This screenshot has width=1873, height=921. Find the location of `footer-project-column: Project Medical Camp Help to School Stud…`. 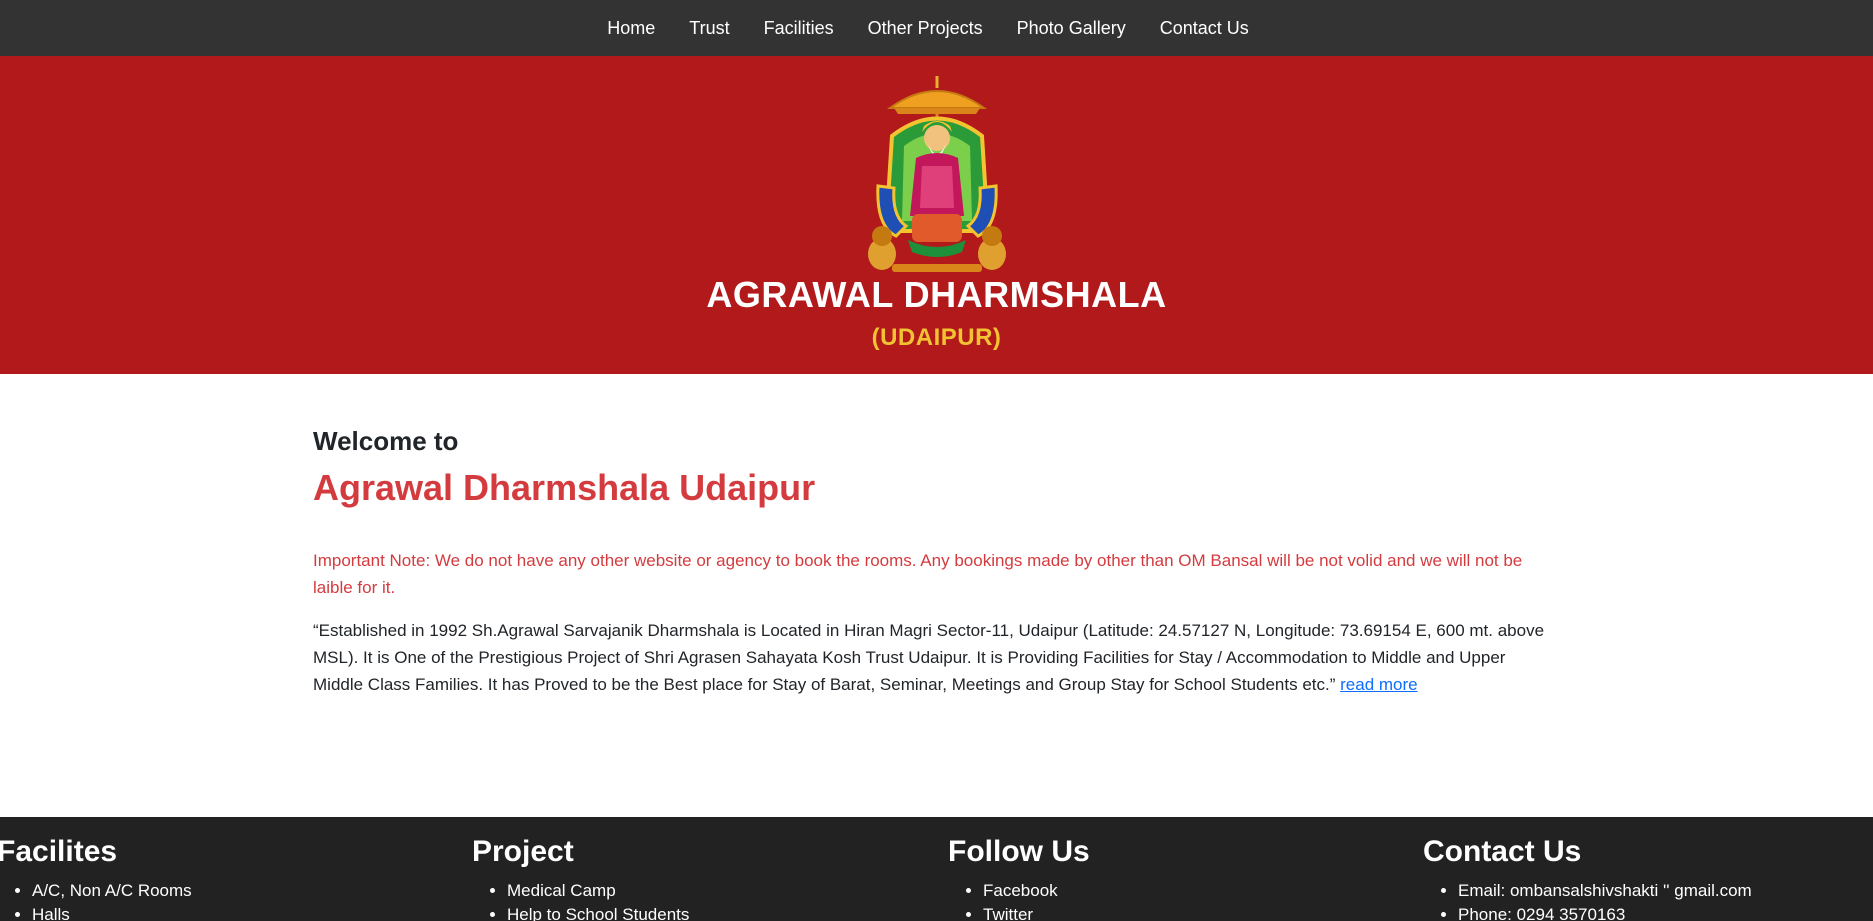

footer-project-column: Project Medical Camp Help to School Stud… is located at coordinates (580, 878).